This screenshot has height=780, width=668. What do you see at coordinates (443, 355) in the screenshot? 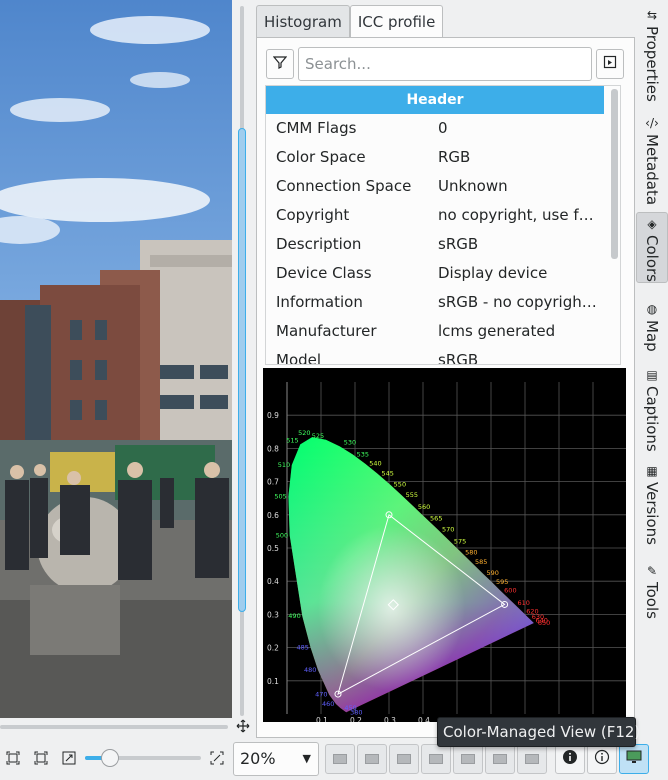
I see `table-row: Model sRGB` at bounding box center [443, 355].